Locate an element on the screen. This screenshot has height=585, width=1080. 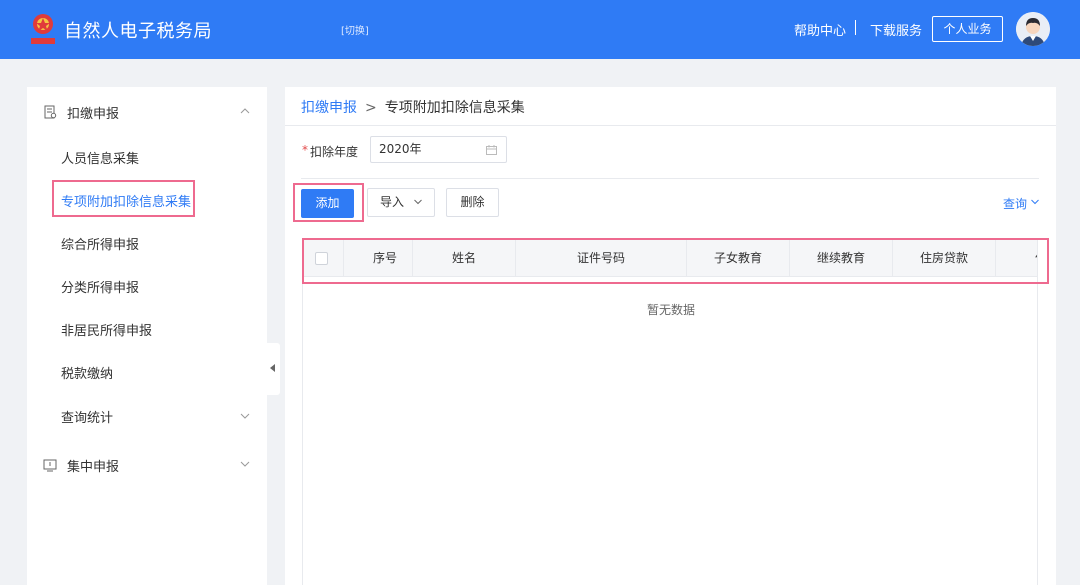
breadcrumb: 扣缴申报 > 专项附加扣除信息采集 is located at coordinates (413, 107).